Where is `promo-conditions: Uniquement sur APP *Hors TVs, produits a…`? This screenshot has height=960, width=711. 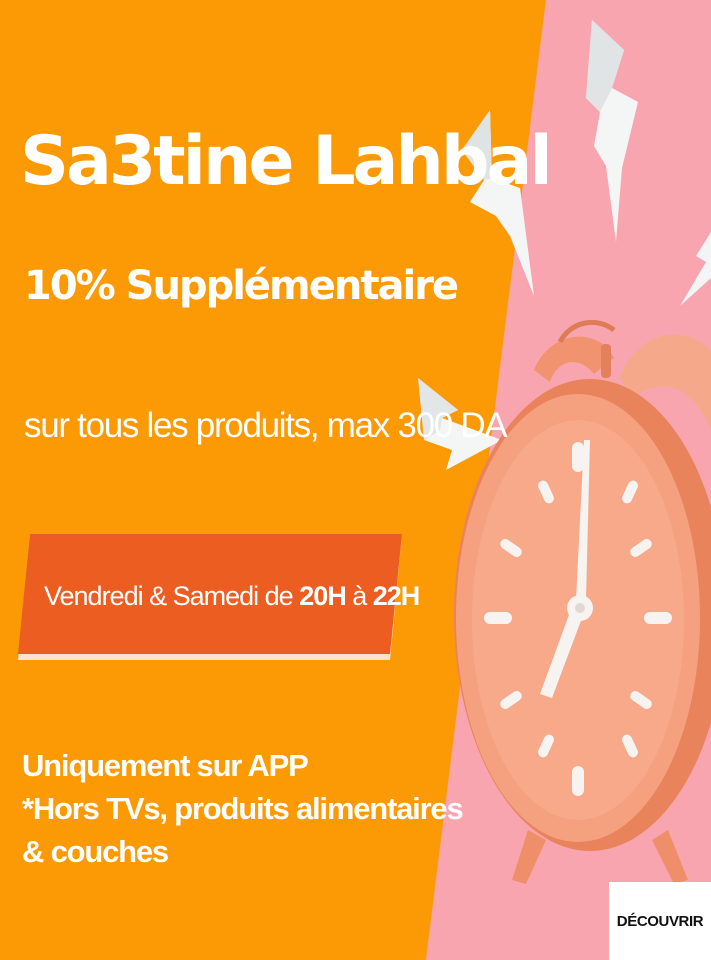
promo-conditions: Uniquement sur APP *Hors TVs, produits a… is located at coordinates (243, 808).